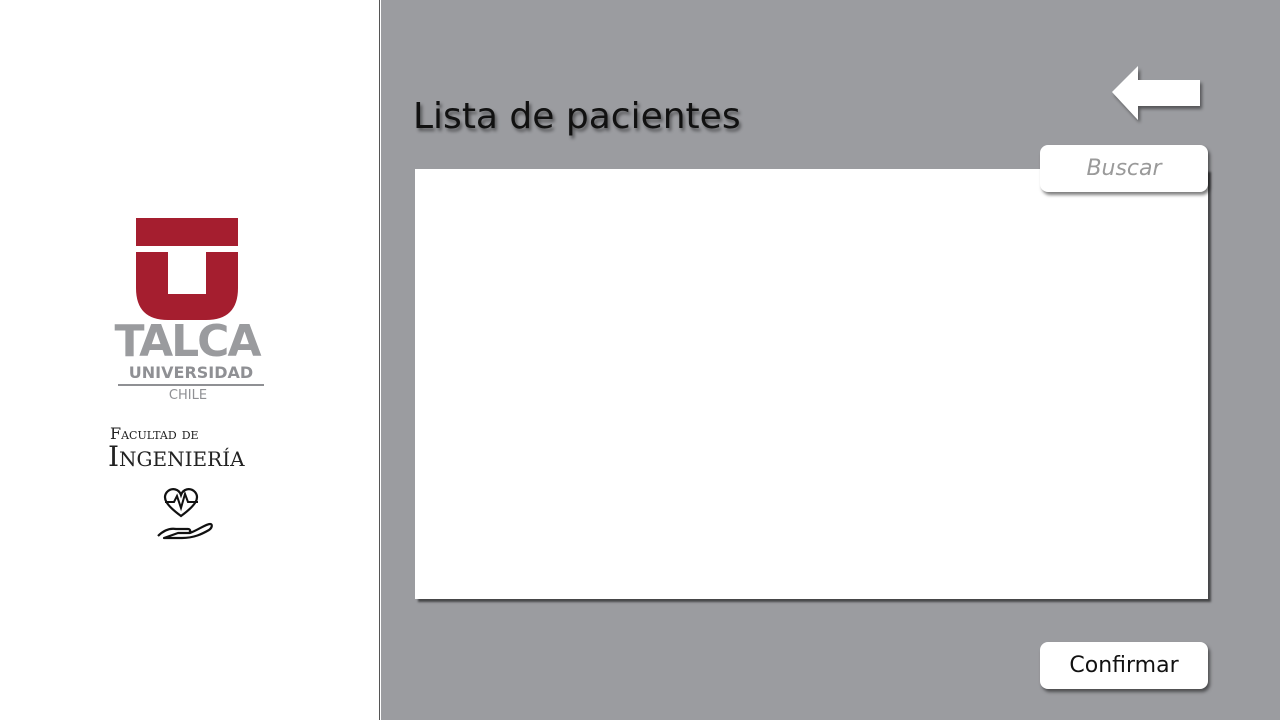  What do you see at coordinates (188, 395) in the screenshot?
I see `logo-country: CHILE` at bounding box center [188, 395].